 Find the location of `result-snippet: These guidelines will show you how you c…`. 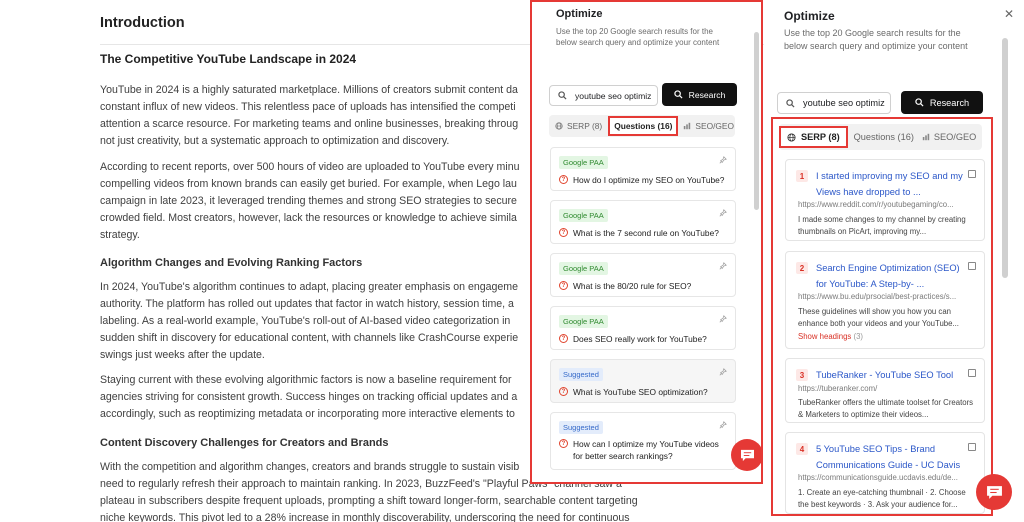

result-snippet: These guidelines will show you how you c… is located at coordinates (878, 317).